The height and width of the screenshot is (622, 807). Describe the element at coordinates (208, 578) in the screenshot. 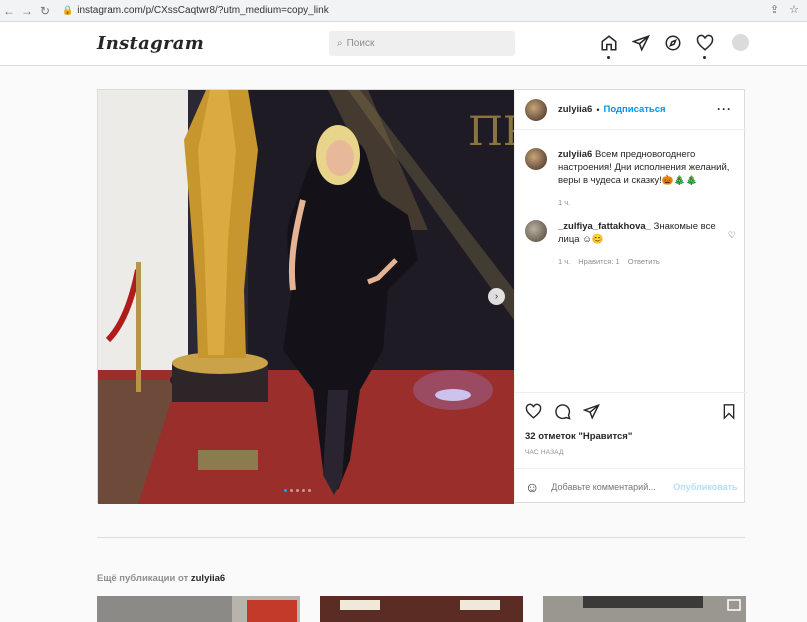

I see `more-posts-user: zulyiia6` at that location.